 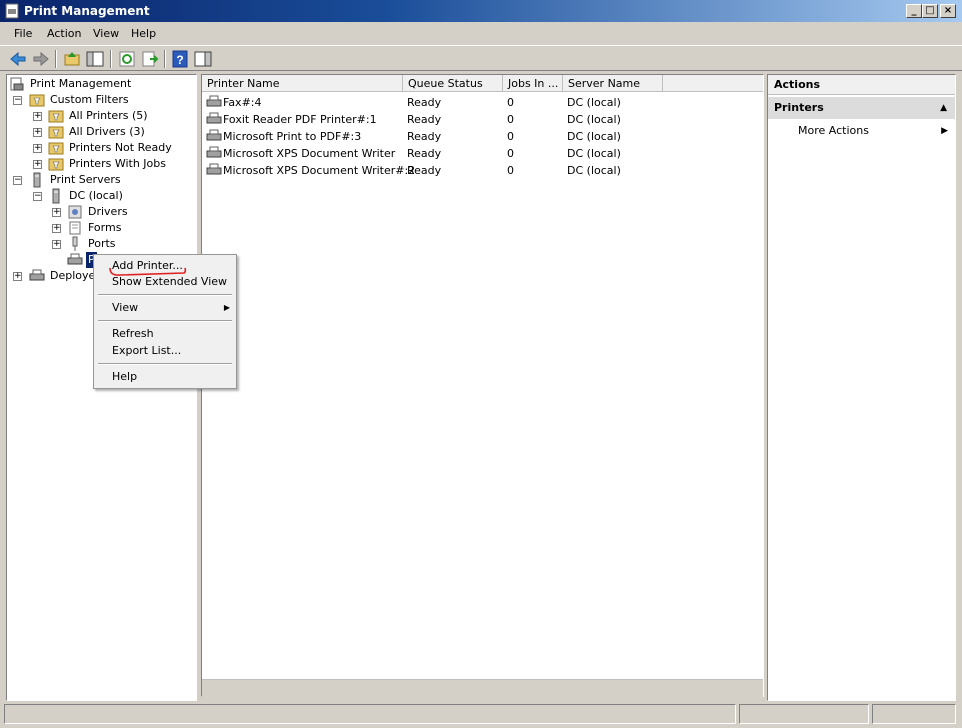 What do you see at coordinates (125, 307) in the screenshot?
I see `menu-view-label: View` at bounding box center [125, 307].